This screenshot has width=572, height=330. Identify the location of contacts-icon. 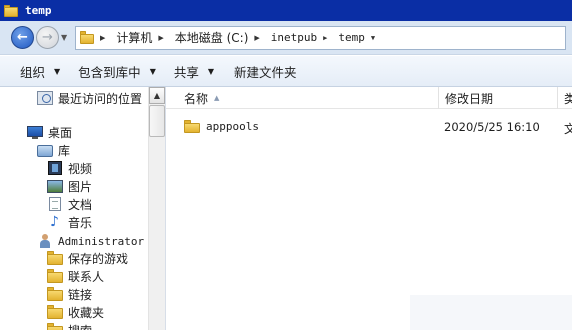
(55, 276).